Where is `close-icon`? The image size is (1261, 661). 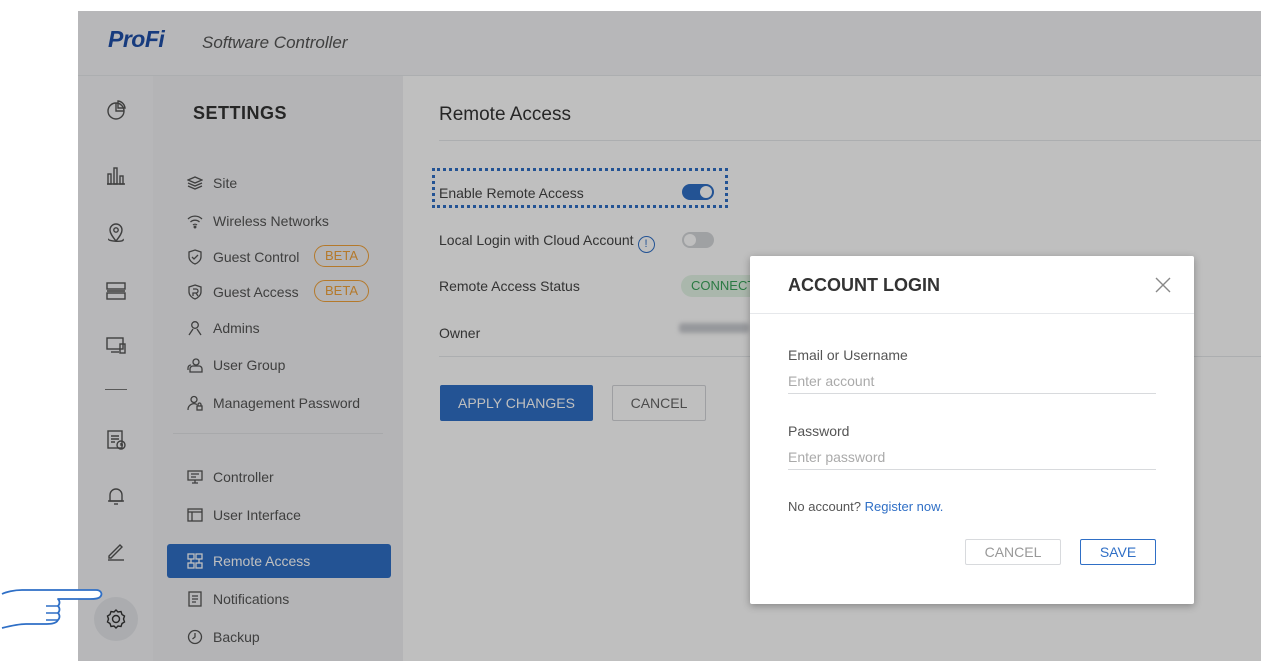 close-icon is located at coordinates (1163, 285).